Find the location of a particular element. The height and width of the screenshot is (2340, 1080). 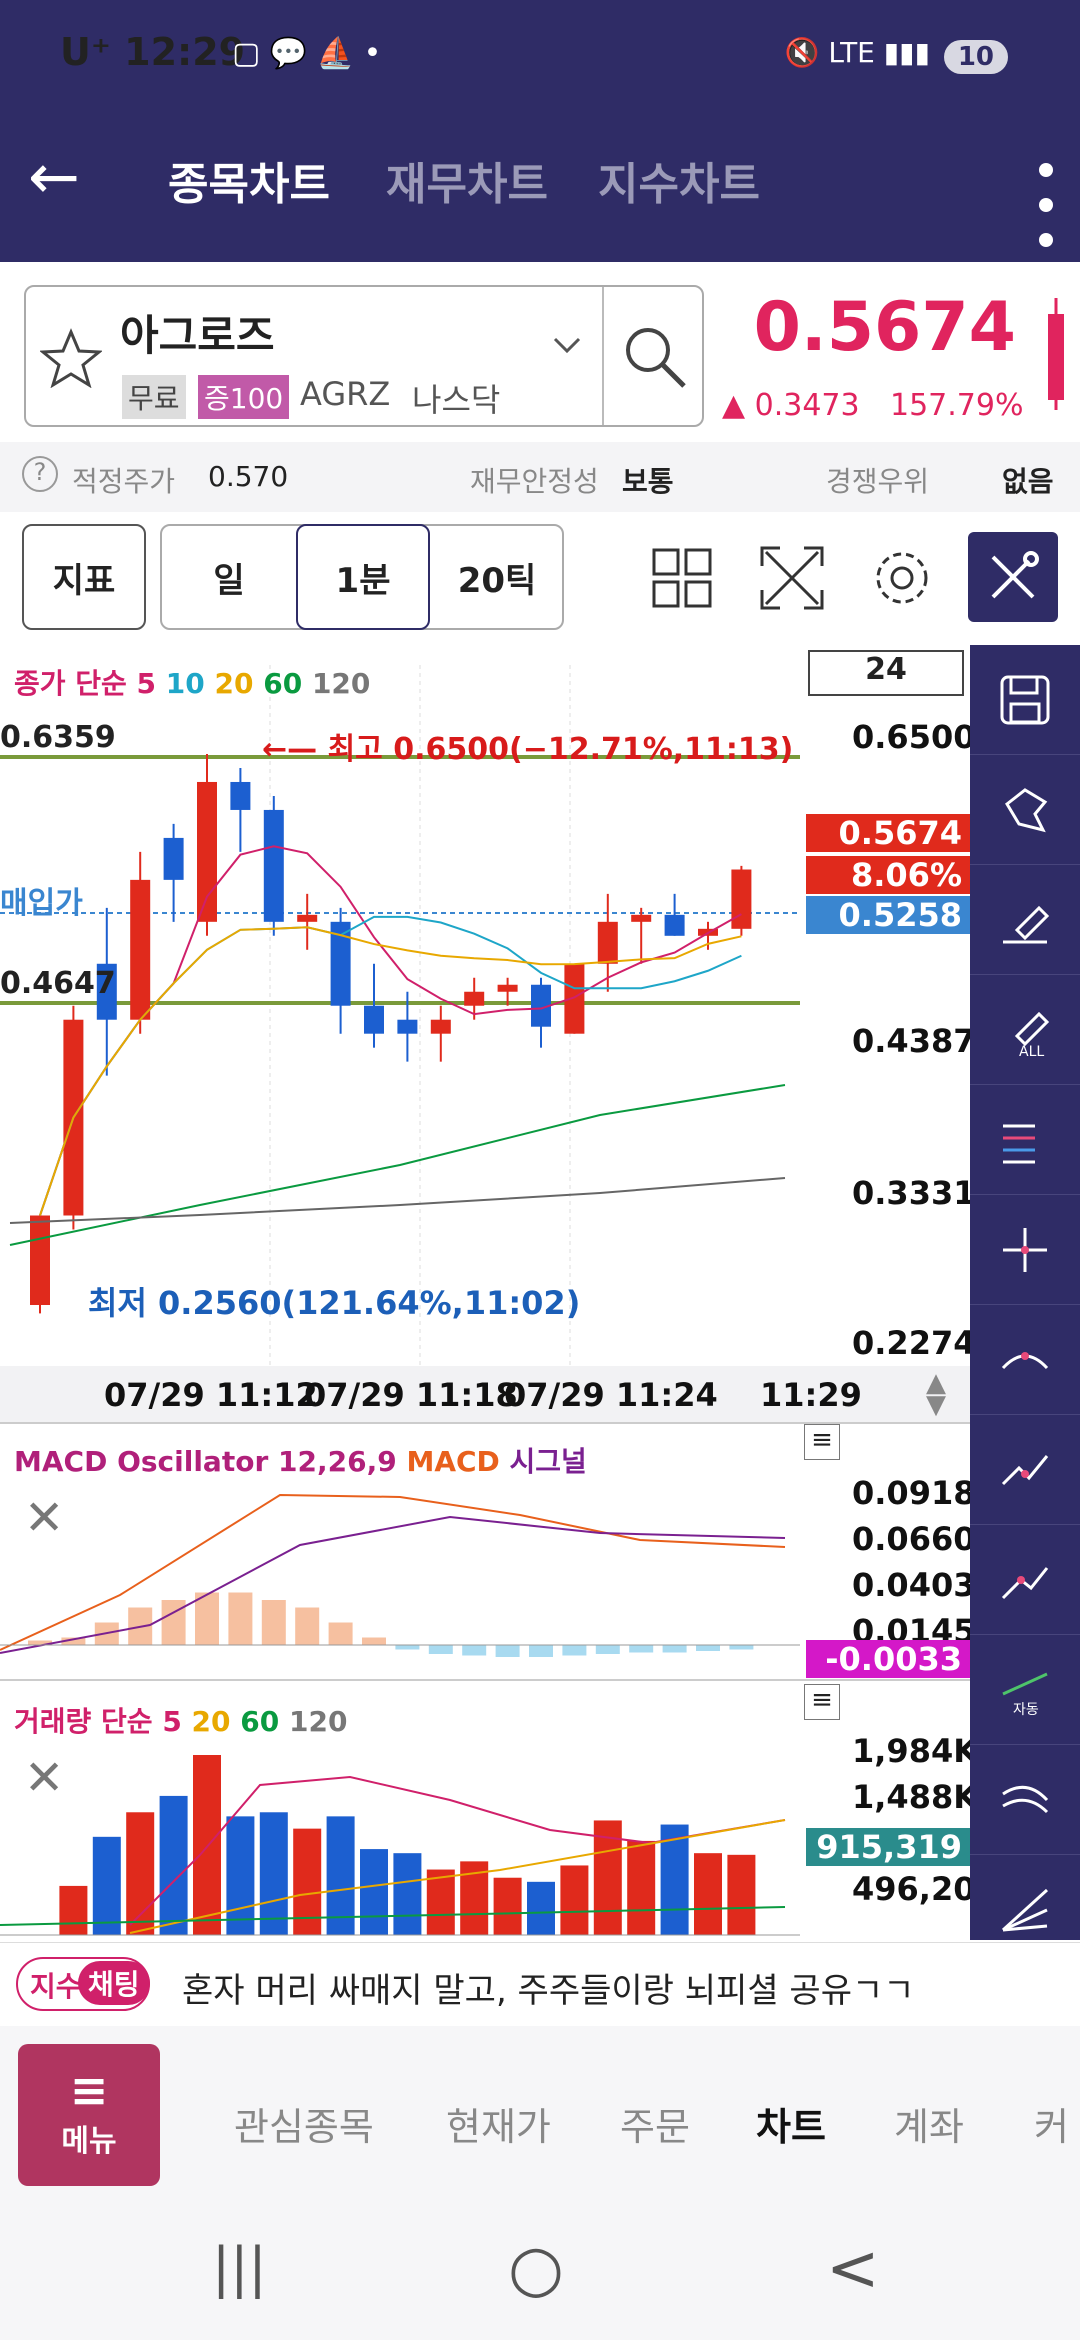

system-nav: ||| ○ < is located at coordinates (540, 2273).